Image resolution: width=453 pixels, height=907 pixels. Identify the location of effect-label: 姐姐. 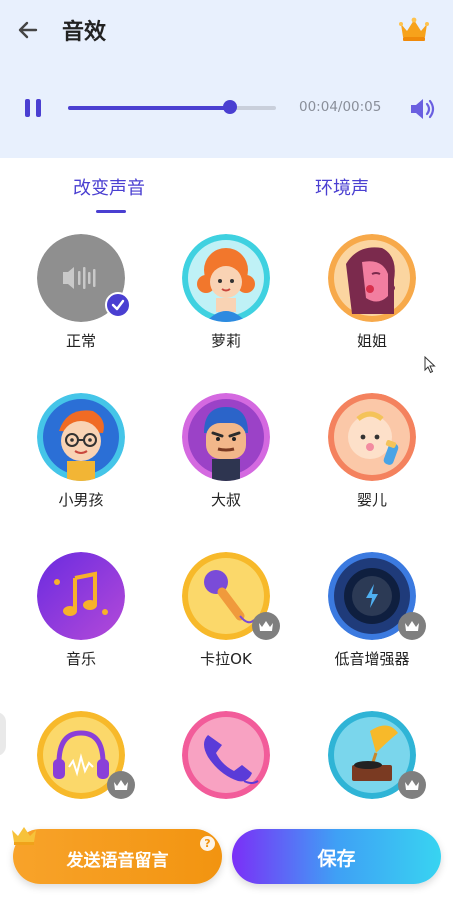
(371, 341).